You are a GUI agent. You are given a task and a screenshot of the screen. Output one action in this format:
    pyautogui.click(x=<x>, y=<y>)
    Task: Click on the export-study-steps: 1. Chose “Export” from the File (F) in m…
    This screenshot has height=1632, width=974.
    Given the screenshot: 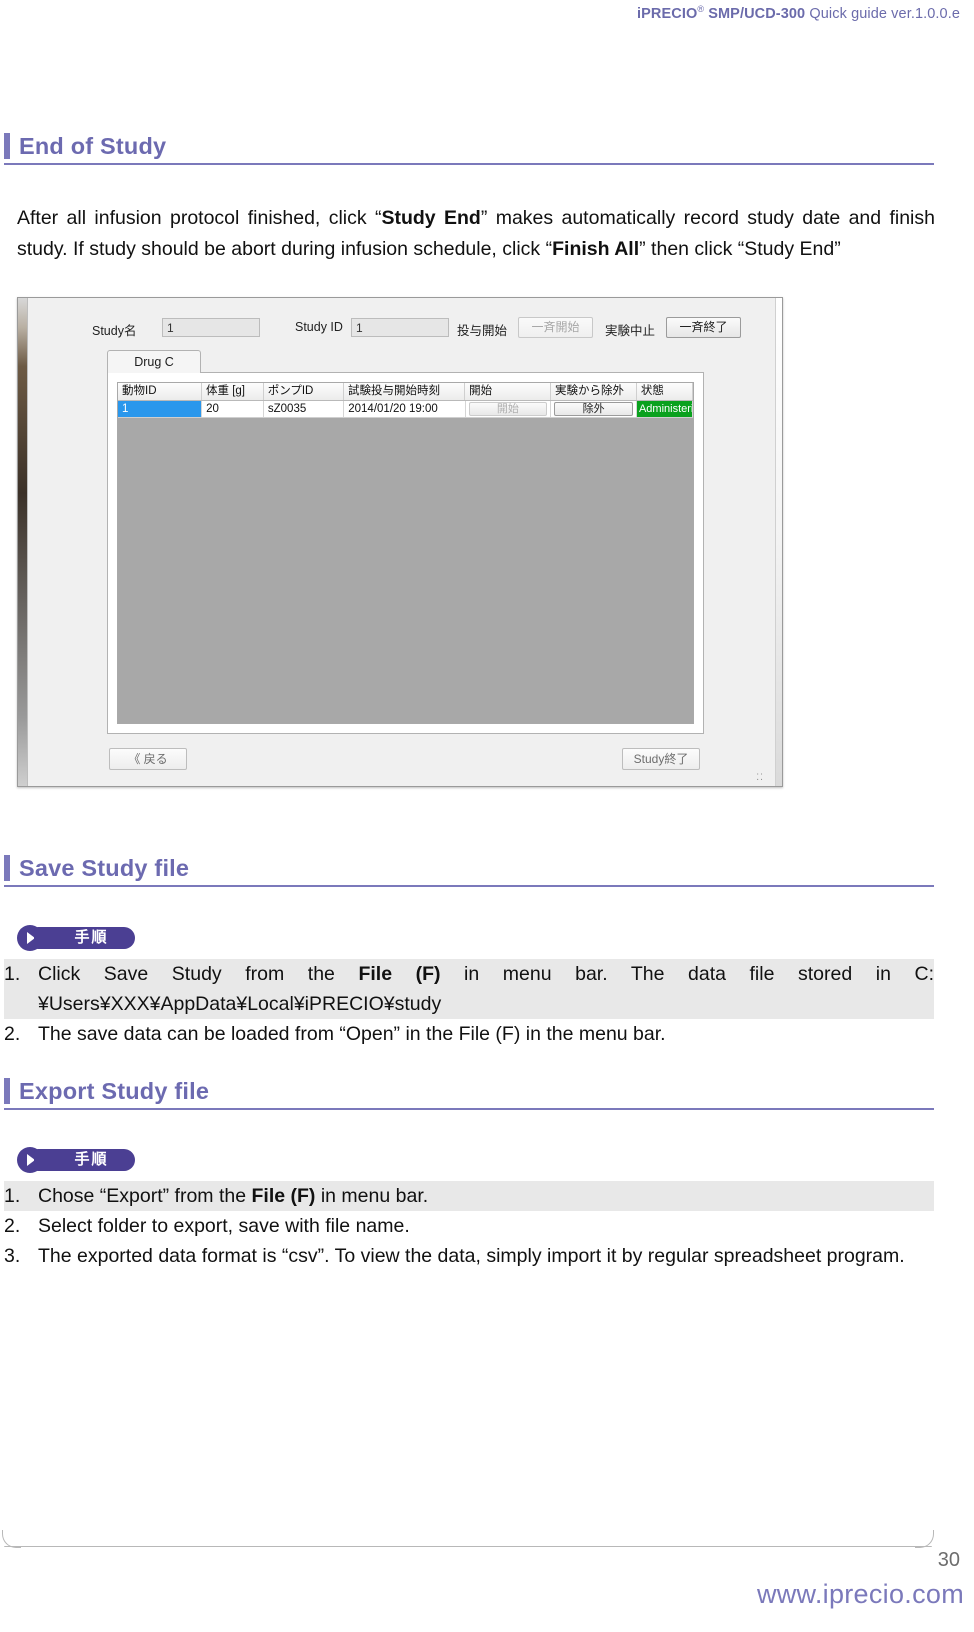 What is the action you would take?
    pyautogui.click(x=469, y=1226)
    